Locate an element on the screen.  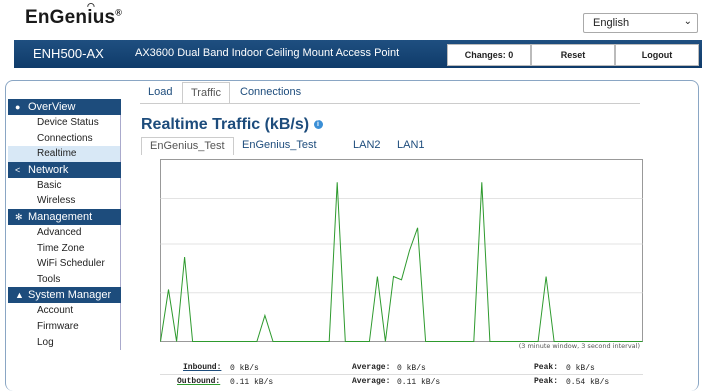
reset-button: Reset is located at coordinates (573, 55).